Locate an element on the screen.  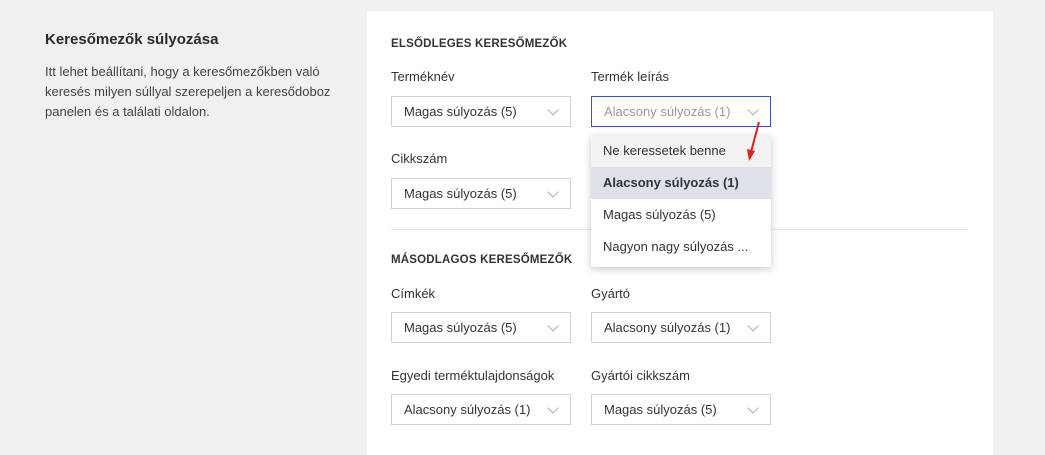
tags-weight-select: Magas súlyozás (5) is located at coordinates (481, 327).